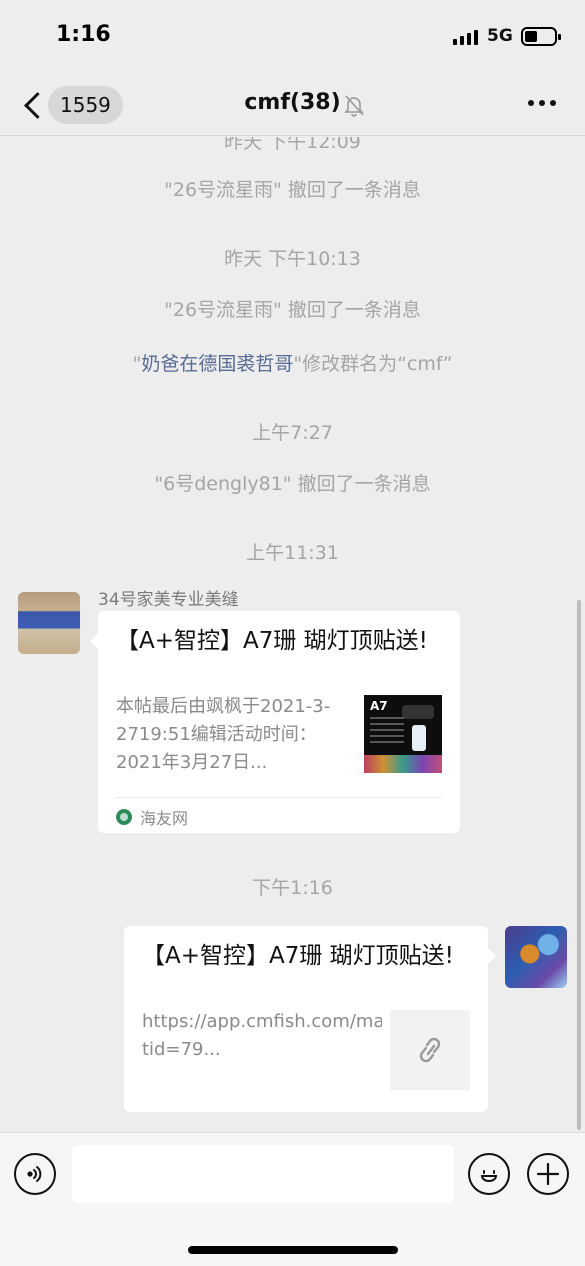 The height and width of the screenshot is (1266, 585). What do you see at coordinates (419, 738) in the screenshot?
I see `phone-image` at bounding box center [419, 738].